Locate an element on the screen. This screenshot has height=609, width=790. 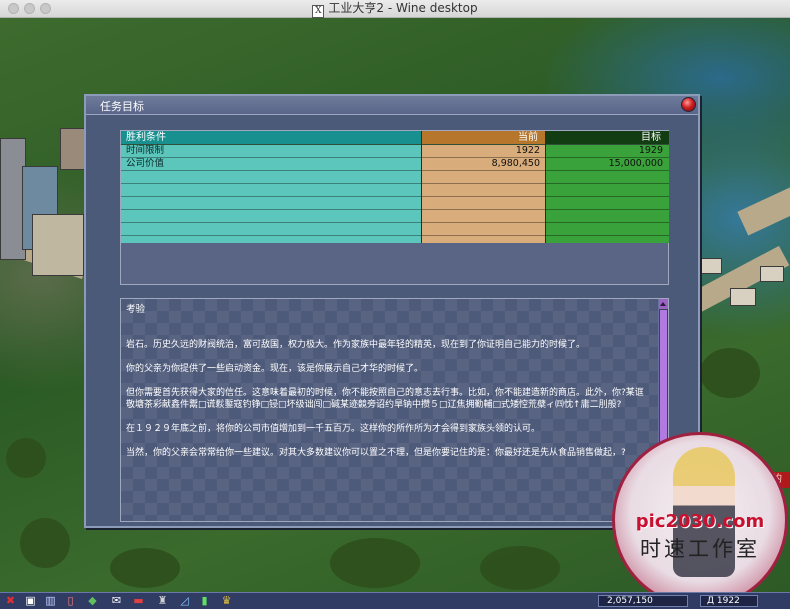
train-icon: ◆ is located at coordinates (92, 600).